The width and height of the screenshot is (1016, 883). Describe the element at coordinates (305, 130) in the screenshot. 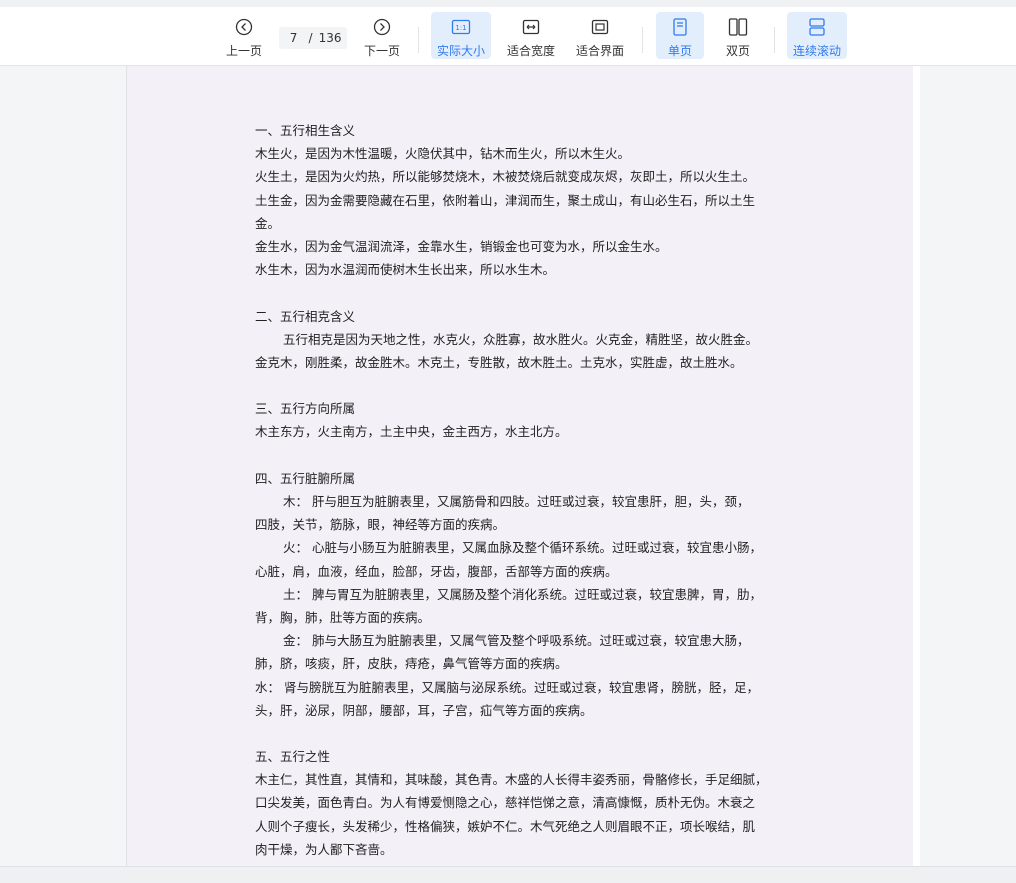

I see `text-line: 一、五行相生含义` at that location.